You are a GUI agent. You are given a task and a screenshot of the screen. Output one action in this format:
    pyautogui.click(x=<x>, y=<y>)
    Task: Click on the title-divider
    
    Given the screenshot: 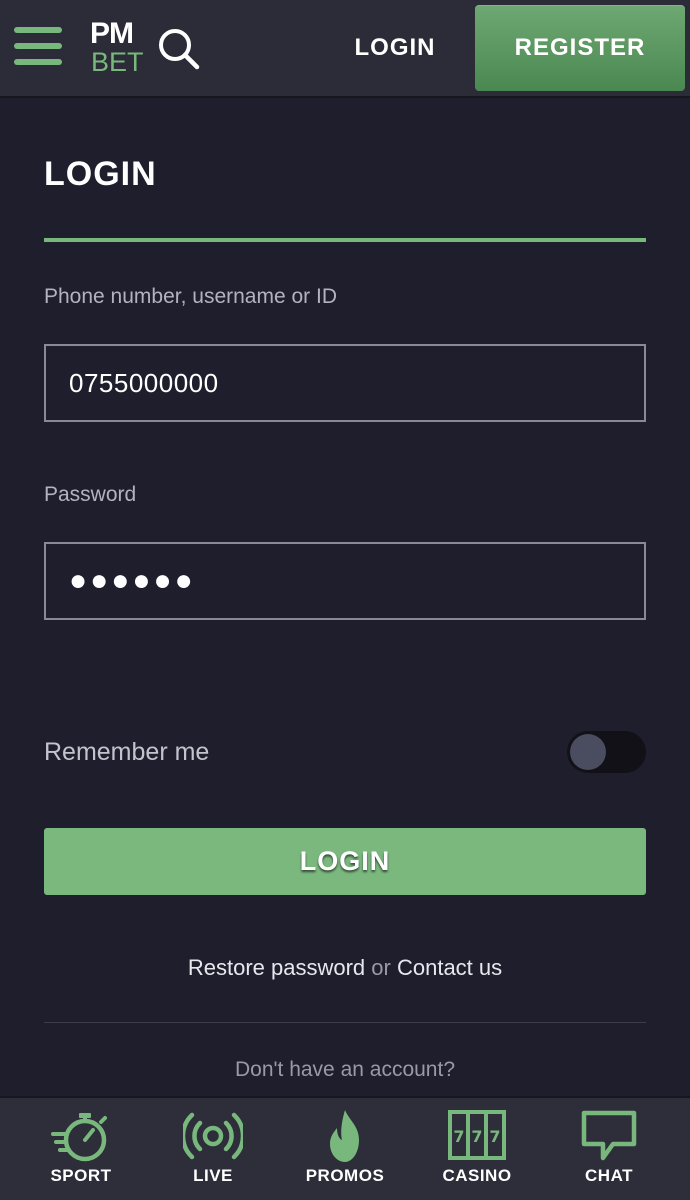 What is the action you would take?
    pyautogui.click(x=345, y=240)
    